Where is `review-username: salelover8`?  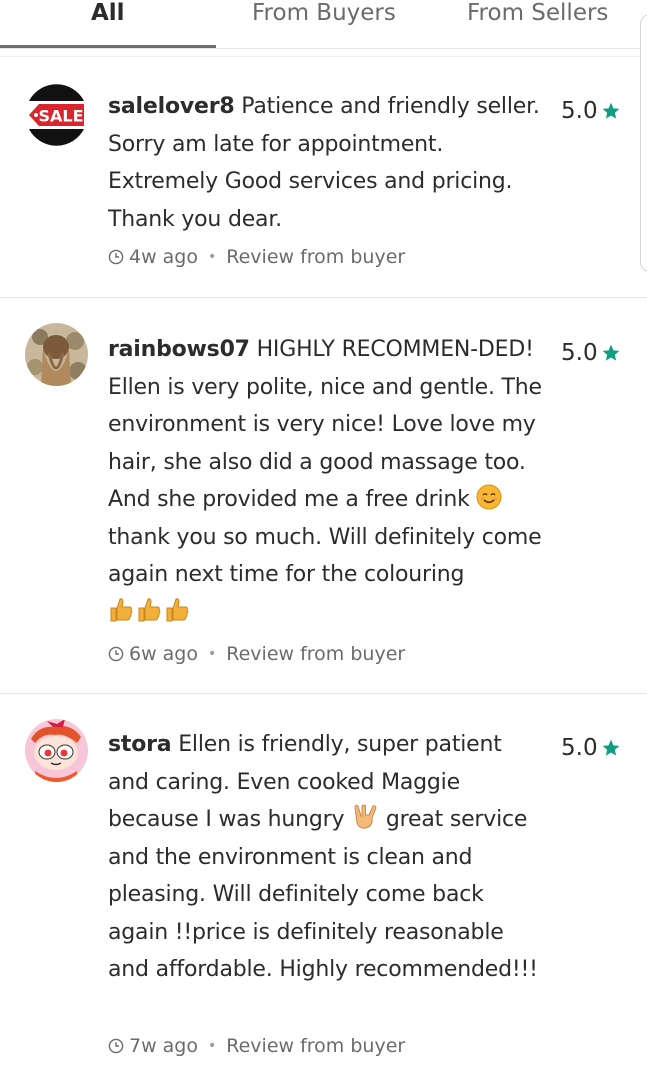
review-username: salelover8 is located at coordinates (171, 106).